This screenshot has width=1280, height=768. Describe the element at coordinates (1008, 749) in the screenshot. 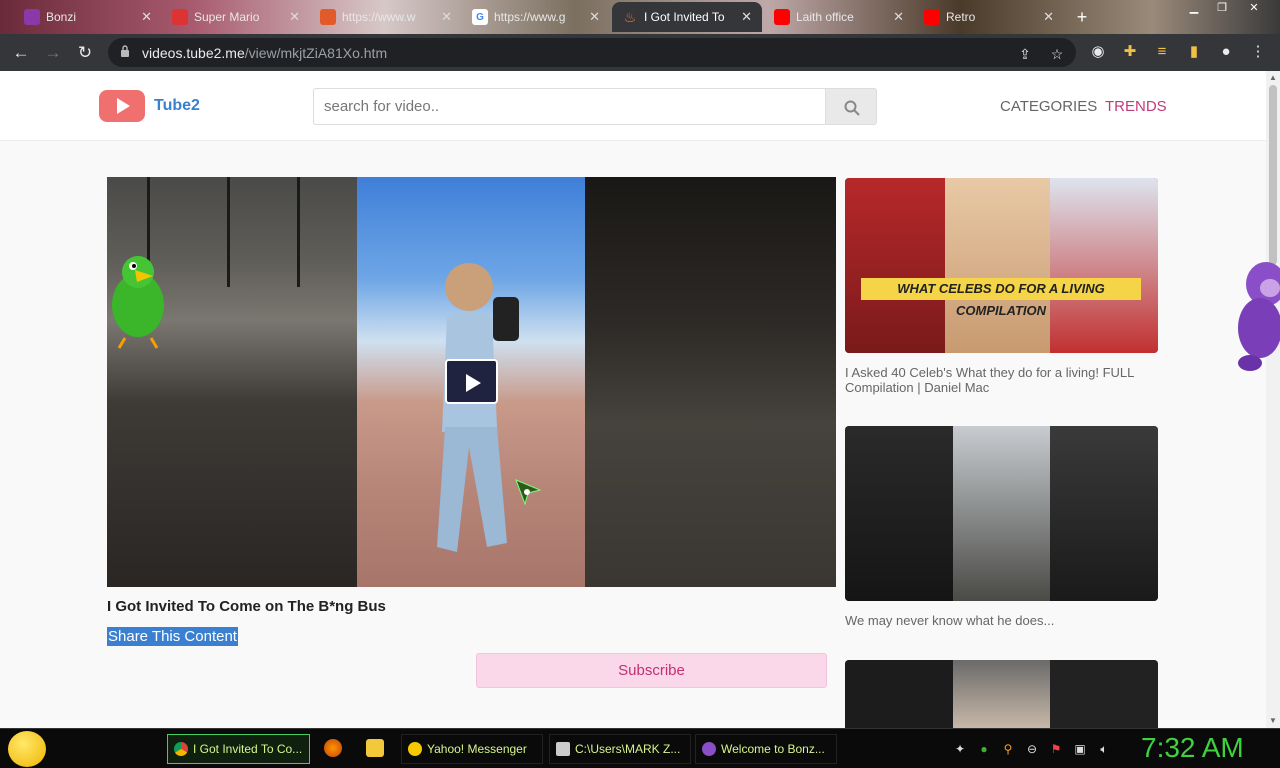

I see `tray-search-icon: ⚲` at that location.